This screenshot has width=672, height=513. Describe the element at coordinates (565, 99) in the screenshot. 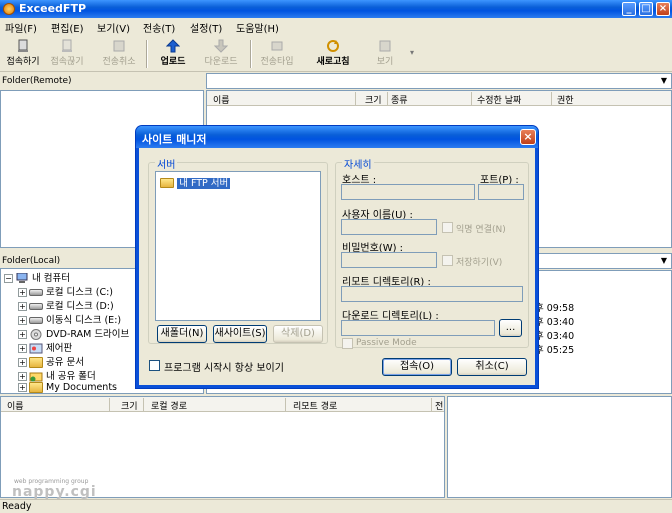

I see `column-permission: 권한` at that location.